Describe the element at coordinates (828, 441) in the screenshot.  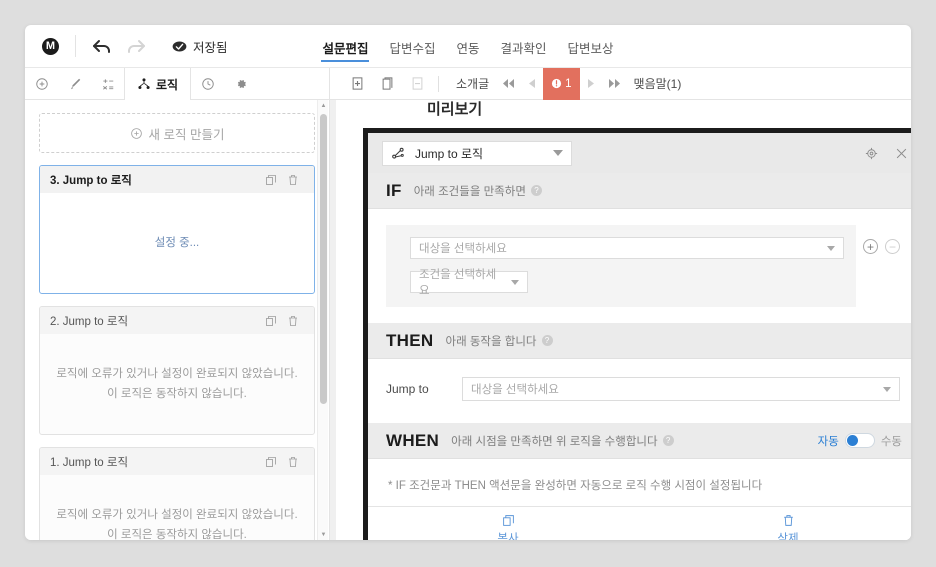
I see `toggle-auto-label: 자동` at that location.